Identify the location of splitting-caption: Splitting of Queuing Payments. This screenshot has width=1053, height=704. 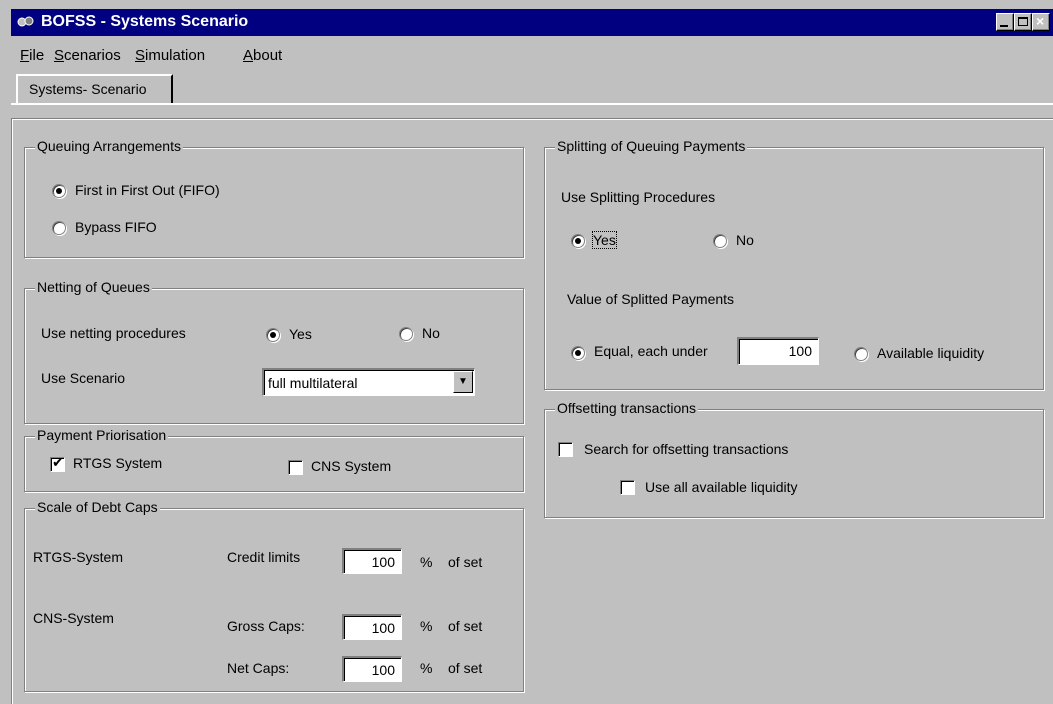
(651, 146).